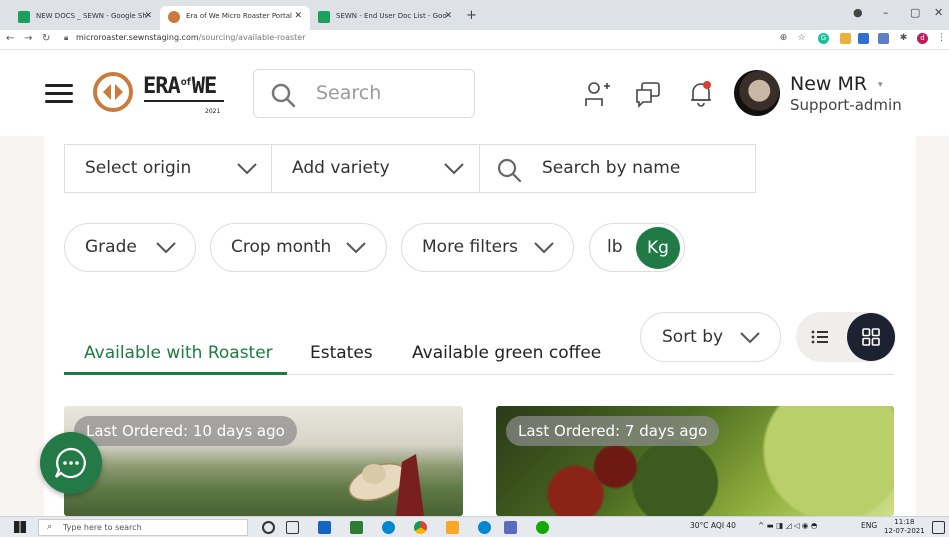 The width and height of the screenshot is (949, 537). Describe the element at coordinates (801, 38) in the screenshot. I see `bookmark-star-icon: ☆` at that location.